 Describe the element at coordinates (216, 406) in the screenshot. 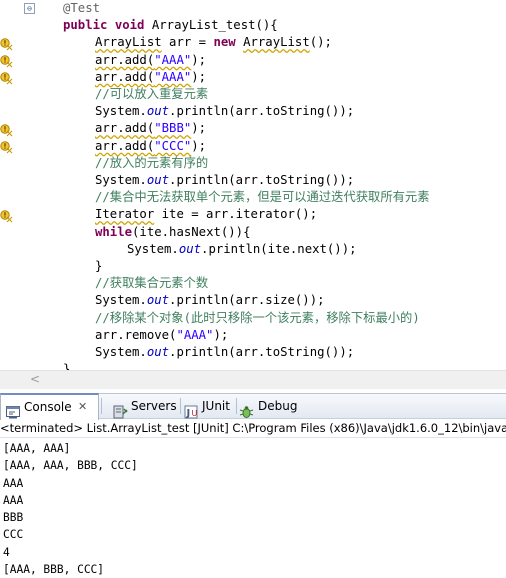

I see `tab-junit-label: JUnit` at that location.